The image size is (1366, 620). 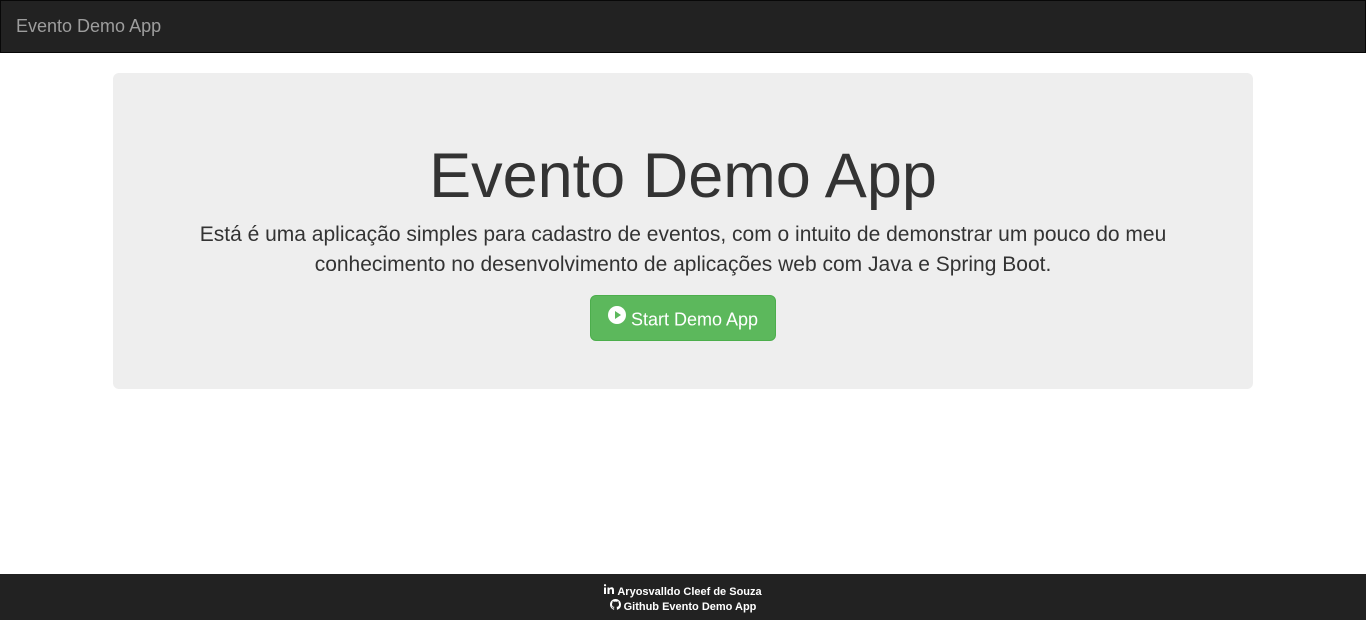 What do you see at coordinates (609, 591) in the screenshot?
I see `linkedin-icon` at bounding box center [609, 591].